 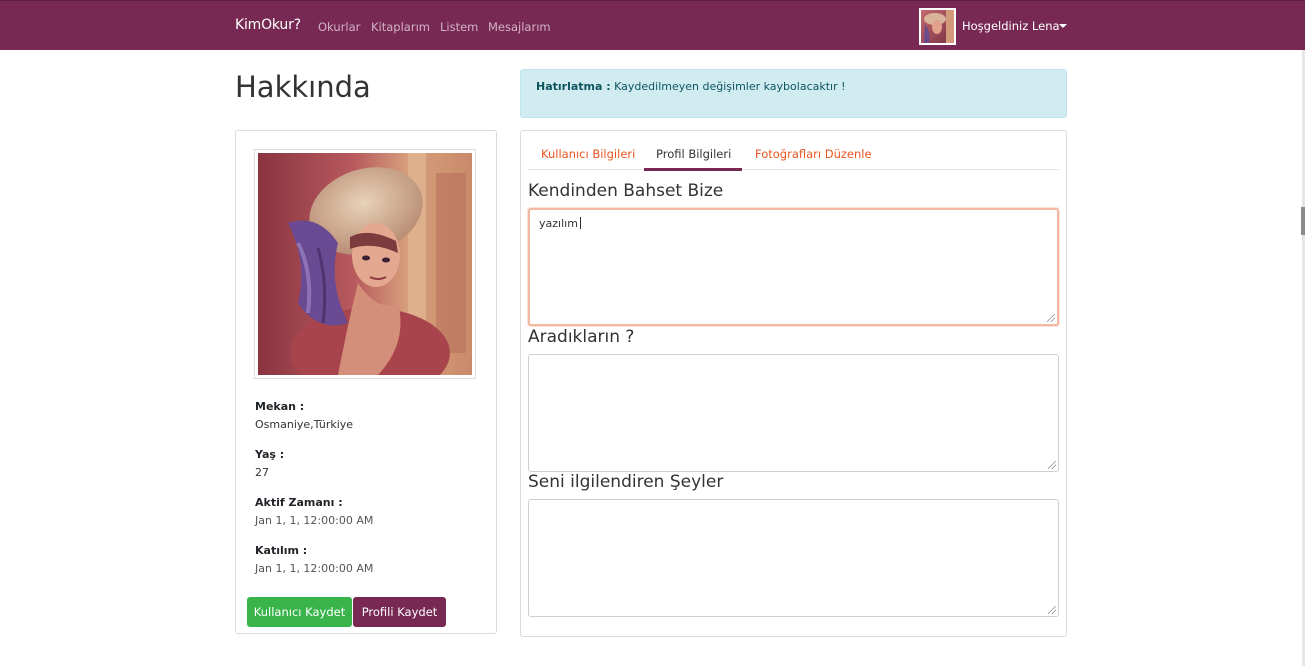 I want to click on about-me-heading: Kendinden Bahset Bize, so click(x=626, y=191).